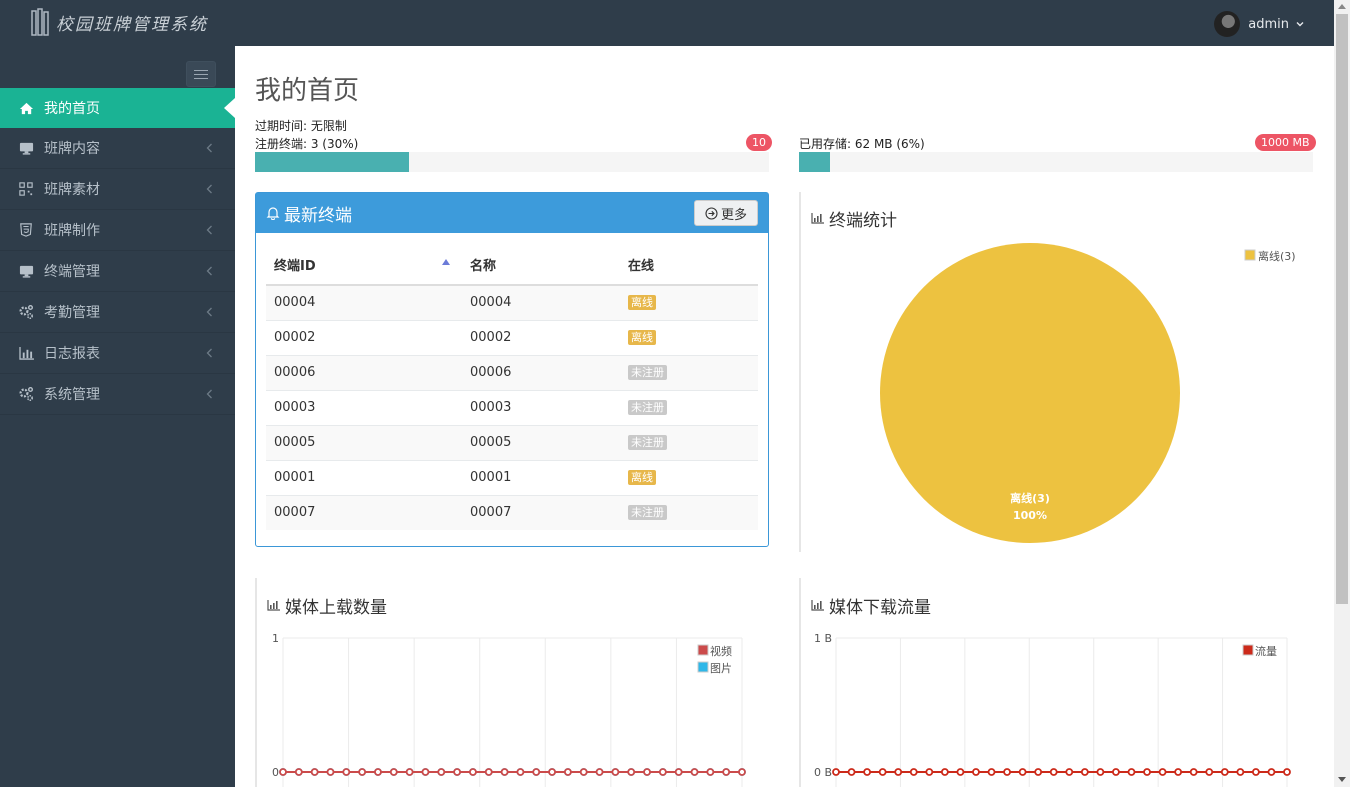 This screenshot has height=787, width=1350. I want to click on sidebar-item-3: 班牌制作, so click(117, 230).